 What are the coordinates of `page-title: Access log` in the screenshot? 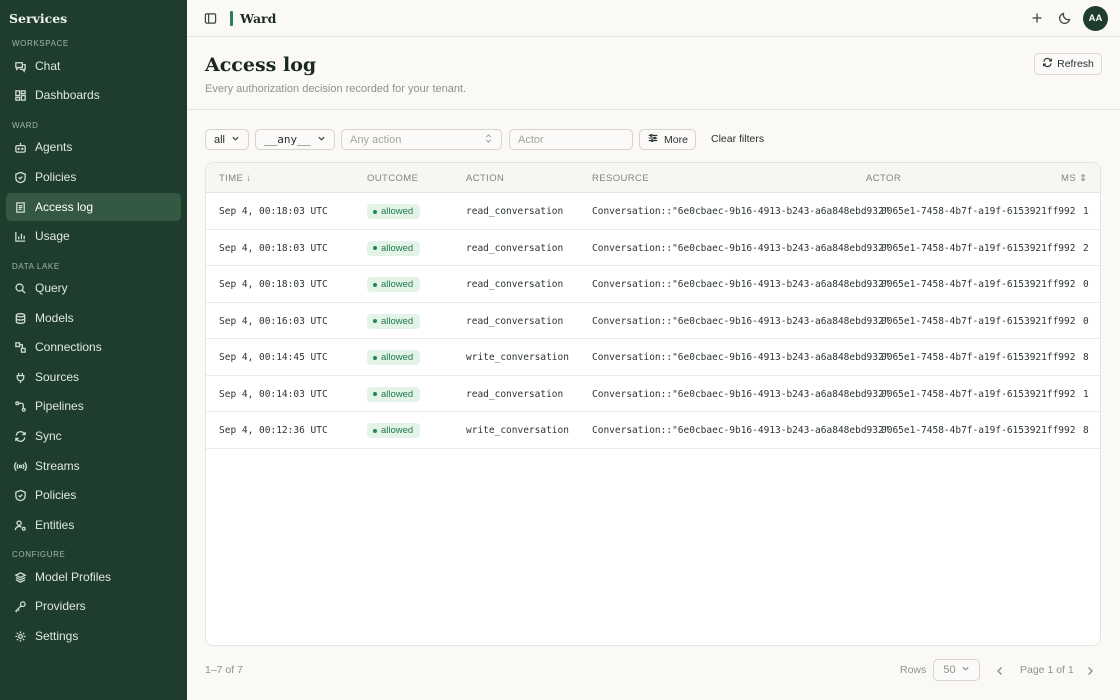 It's located at (261, 65).